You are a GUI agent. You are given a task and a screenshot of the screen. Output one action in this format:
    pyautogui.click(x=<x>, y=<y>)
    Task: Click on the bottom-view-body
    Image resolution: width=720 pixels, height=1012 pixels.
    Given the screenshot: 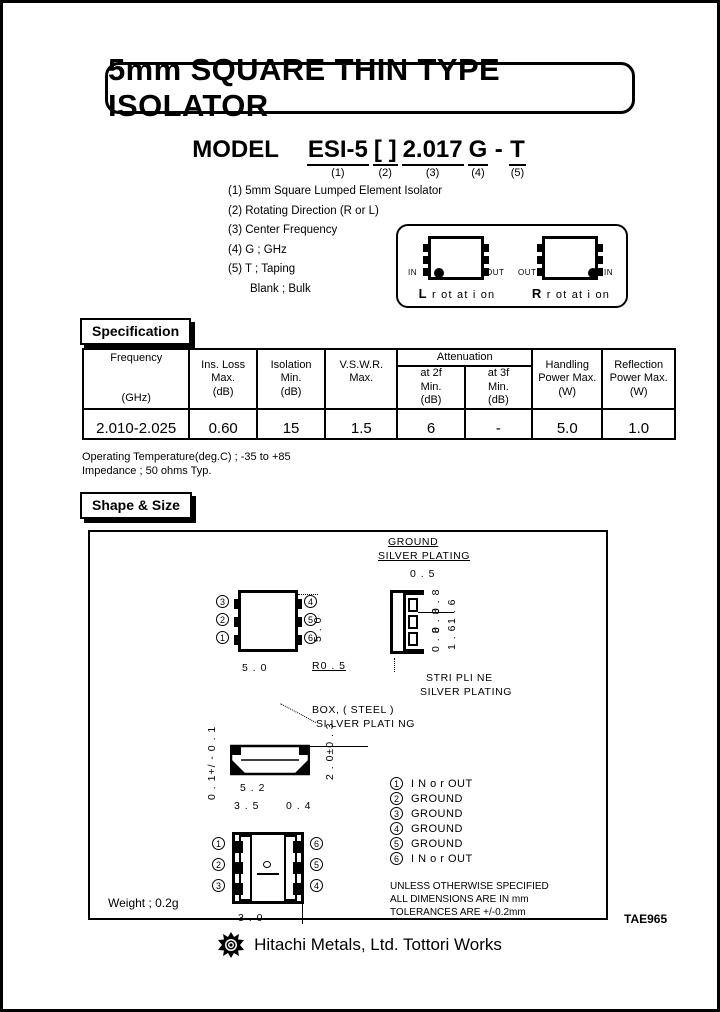 What is the action you would take?
    pyautogui.click(x=268, y=868)
    